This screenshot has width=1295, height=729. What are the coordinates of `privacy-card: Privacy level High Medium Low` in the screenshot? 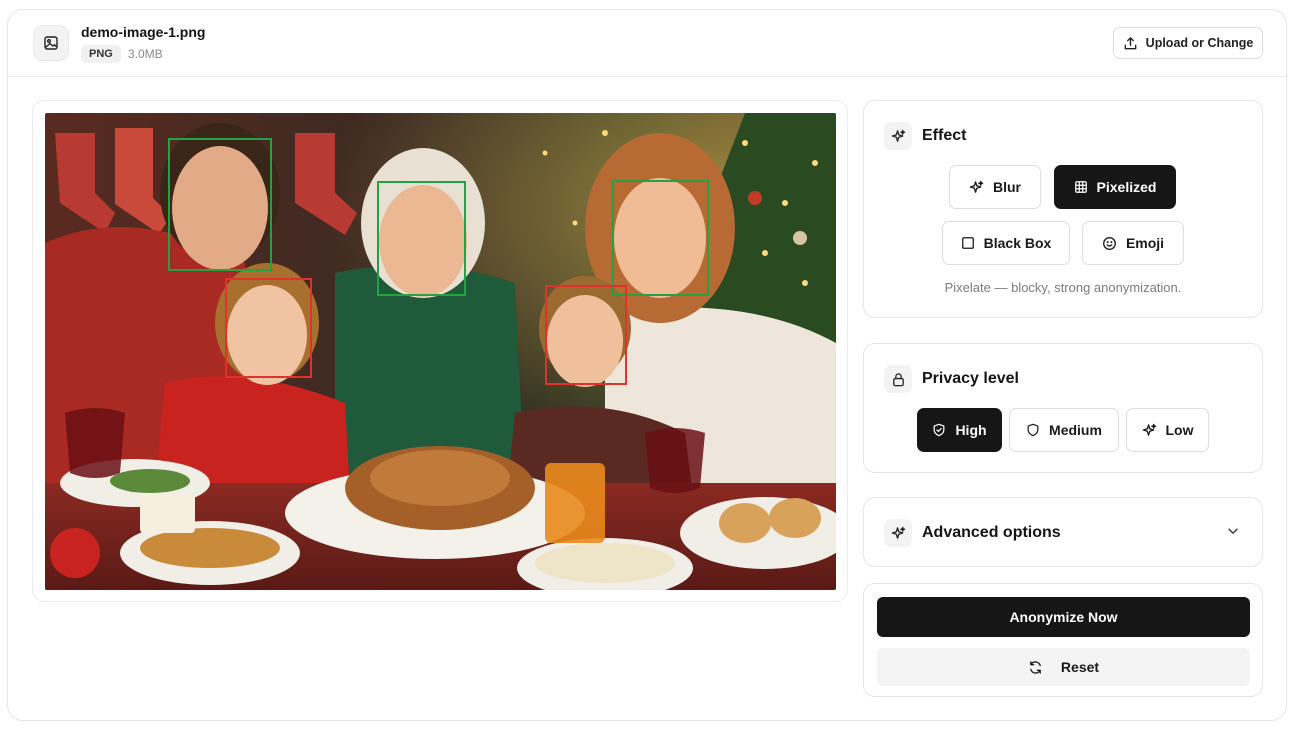 It's located at (1063, 408).